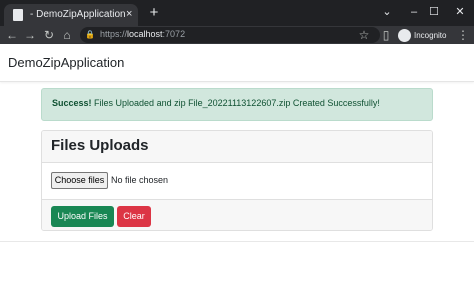 The width and height of the screenshot is (474, 286). Describe the element at coordinates (12, 35) in the screenshot. I see `back-icon: ←` at that location.